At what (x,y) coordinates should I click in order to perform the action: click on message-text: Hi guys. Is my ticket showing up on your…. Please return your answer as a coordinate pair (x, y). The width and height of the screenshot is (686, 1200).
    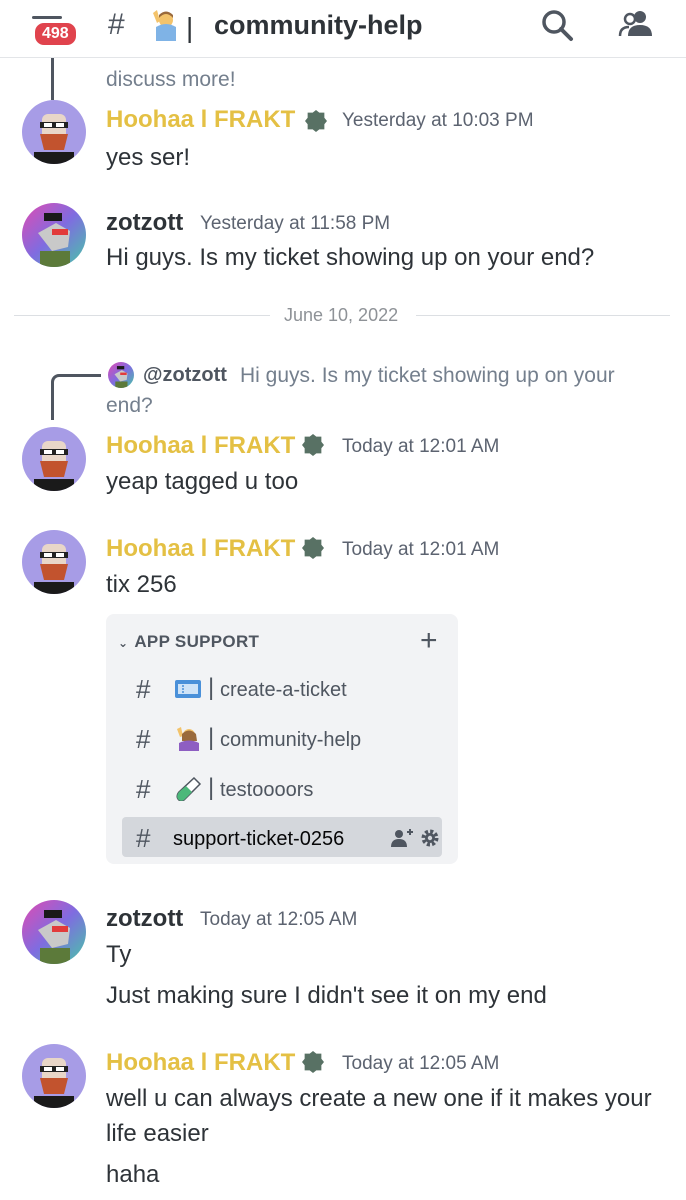
    Looking at the image, I should click on (350, 257).